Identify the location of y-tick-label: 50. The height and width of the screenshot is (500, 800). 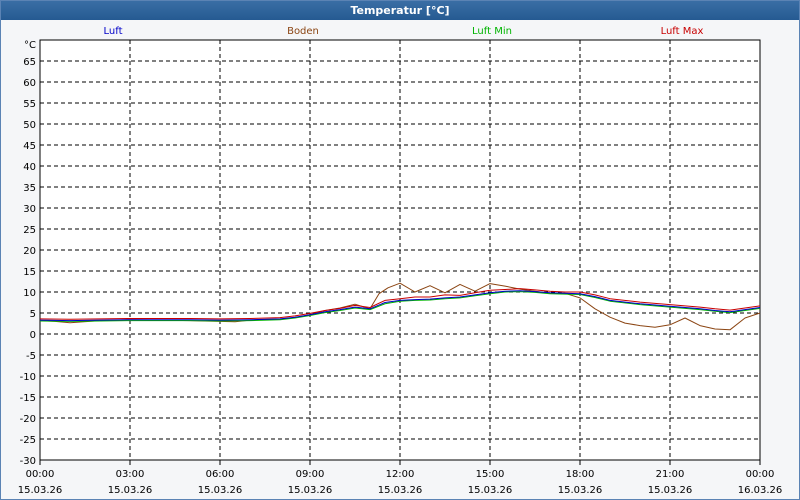
(29, 125).